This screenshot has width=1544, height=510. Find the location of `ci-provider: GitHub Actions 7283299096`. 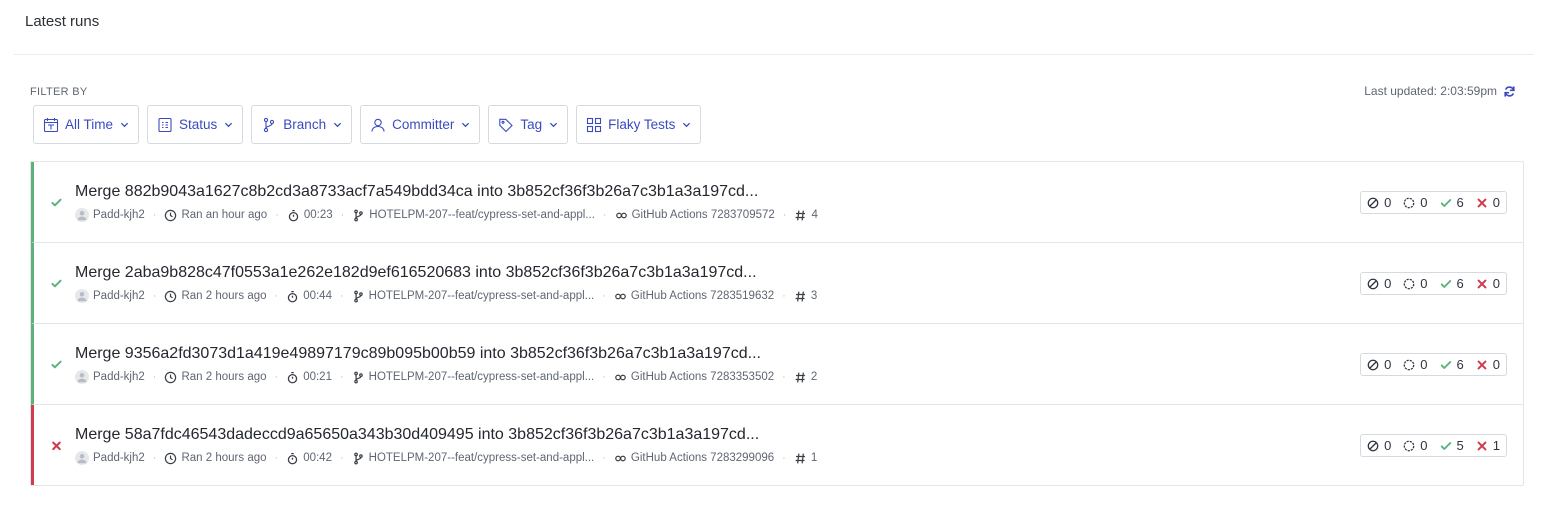

ci-provider: GitHub Actions 7283299096 is located at coordinates (702, 458).